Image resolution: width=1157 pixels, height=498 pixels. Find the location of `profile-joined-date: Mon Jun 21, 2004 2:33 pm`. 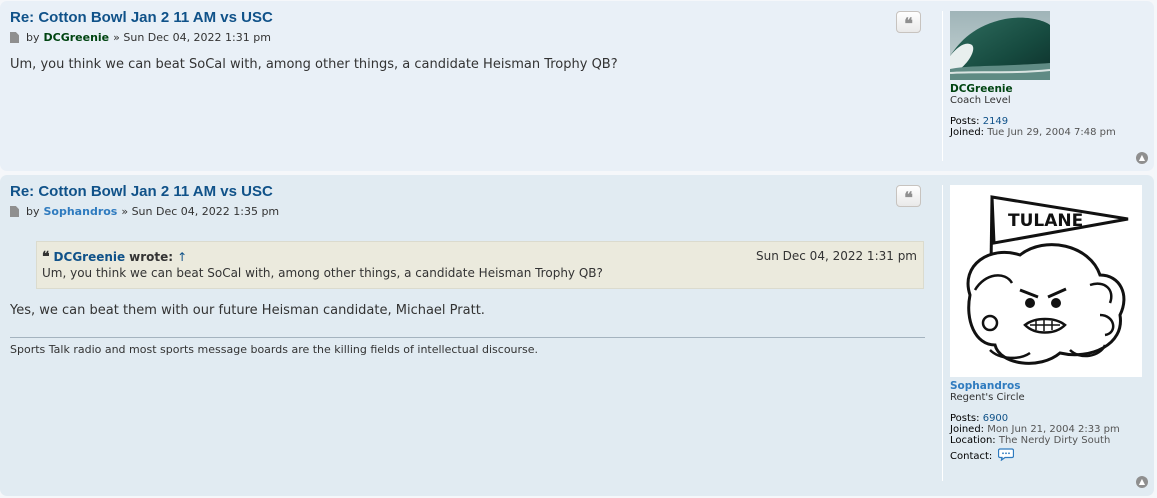

profile-joined-date: Mon Jun 21, 2004 2:33 pm is located at coordinates (1053, 429).